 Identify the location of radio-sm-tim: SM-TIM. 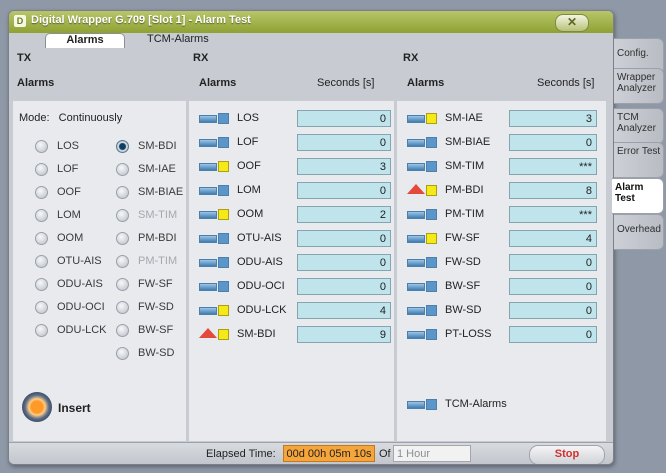
(158, 216).